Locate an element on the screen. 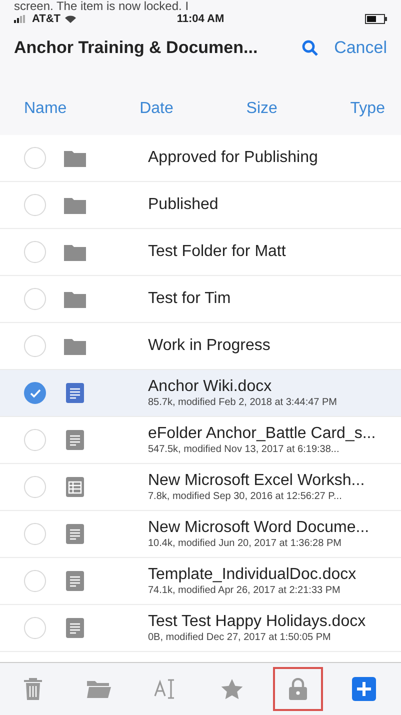  signal-icon is located at coordinates (21, 19).